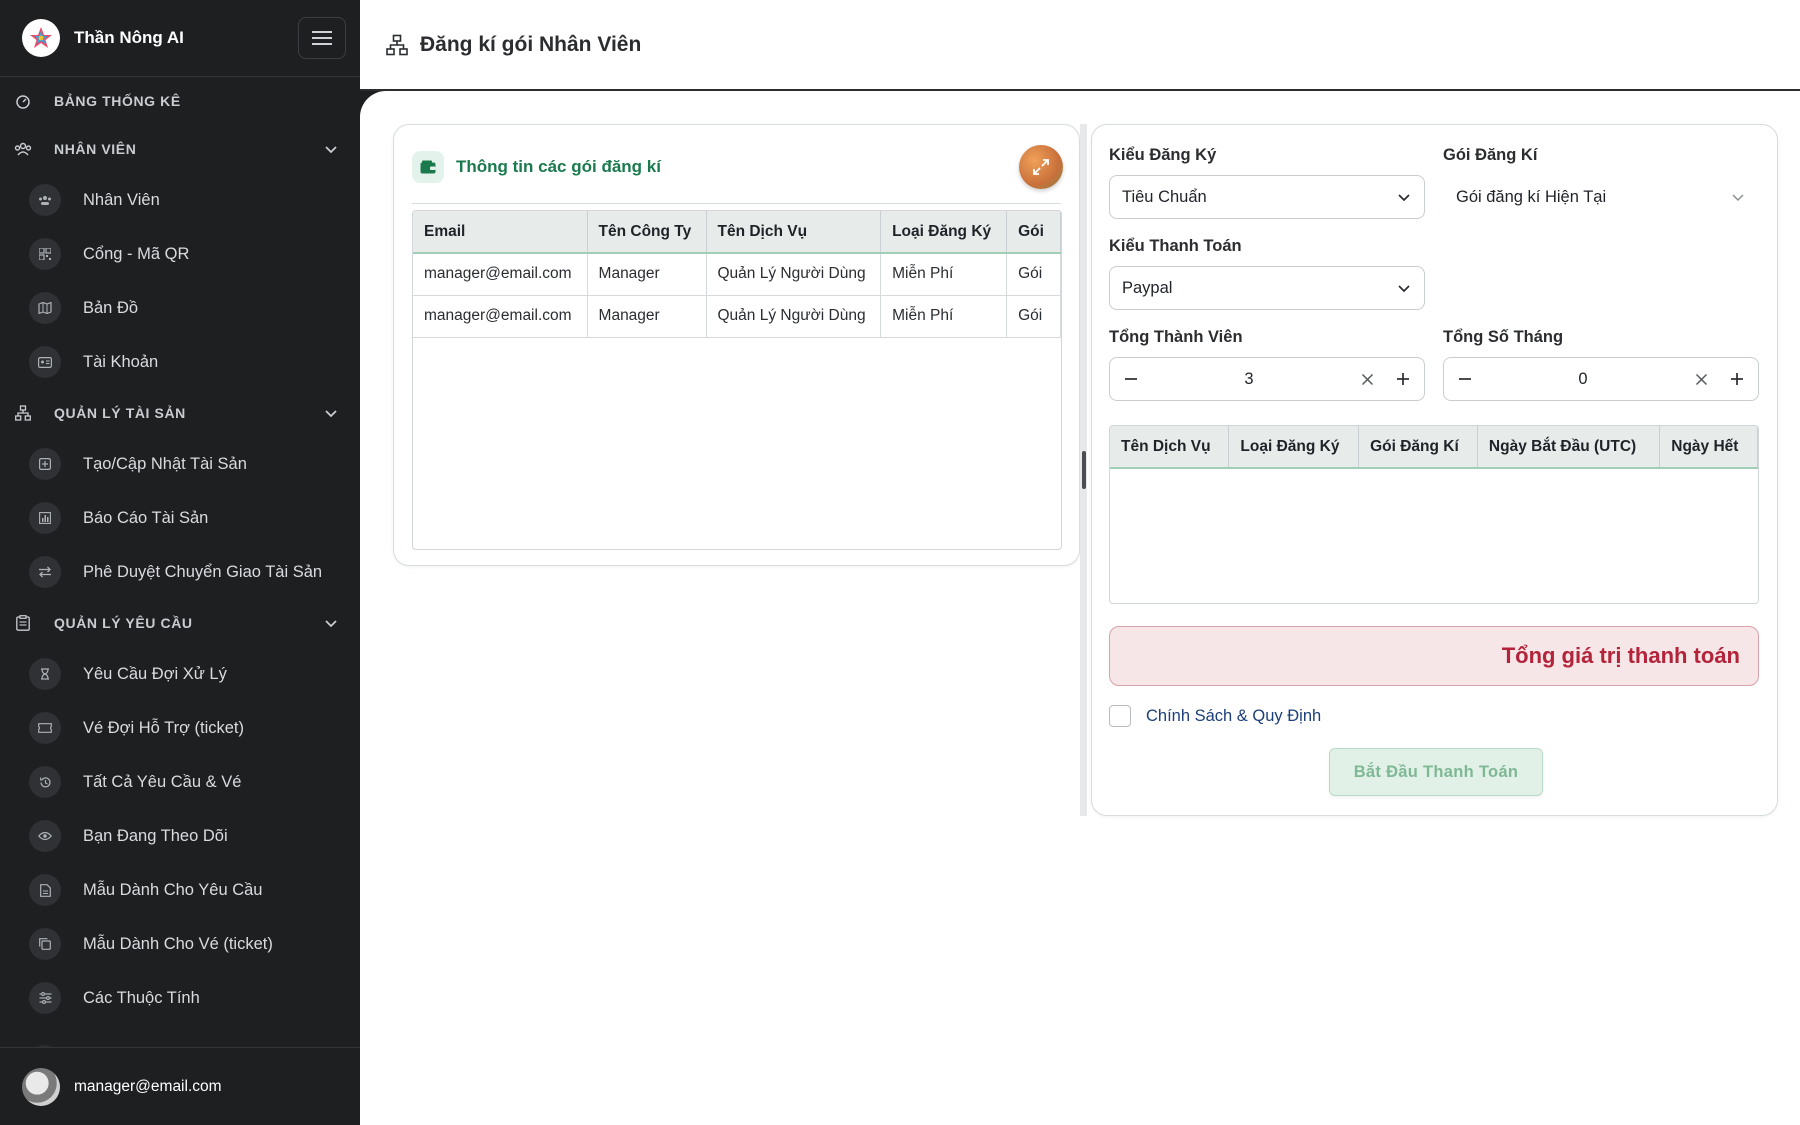 This screenshot has width=1800, height=1125. I want to click on sidebar-item-label: Mẫu Dành Cho Vé (ticket), so click(178, 943).